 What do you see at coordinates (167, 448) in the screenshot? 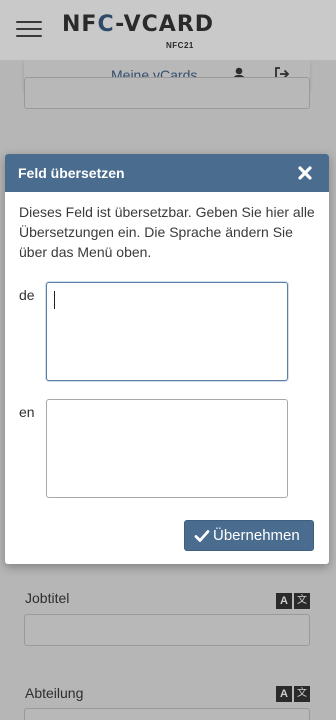
I see `translation-input-en` at bounding box center [167, 448].